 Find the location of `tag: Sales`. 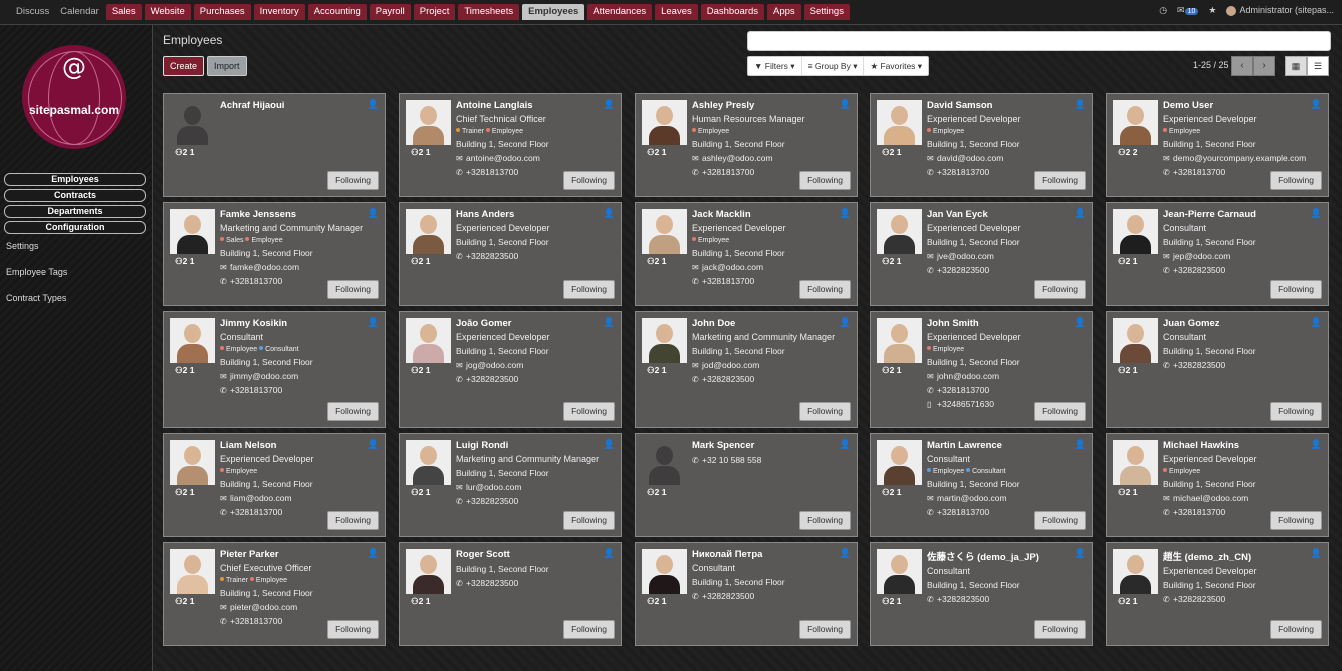

tag: Sales is located at coordinates (232, 240).